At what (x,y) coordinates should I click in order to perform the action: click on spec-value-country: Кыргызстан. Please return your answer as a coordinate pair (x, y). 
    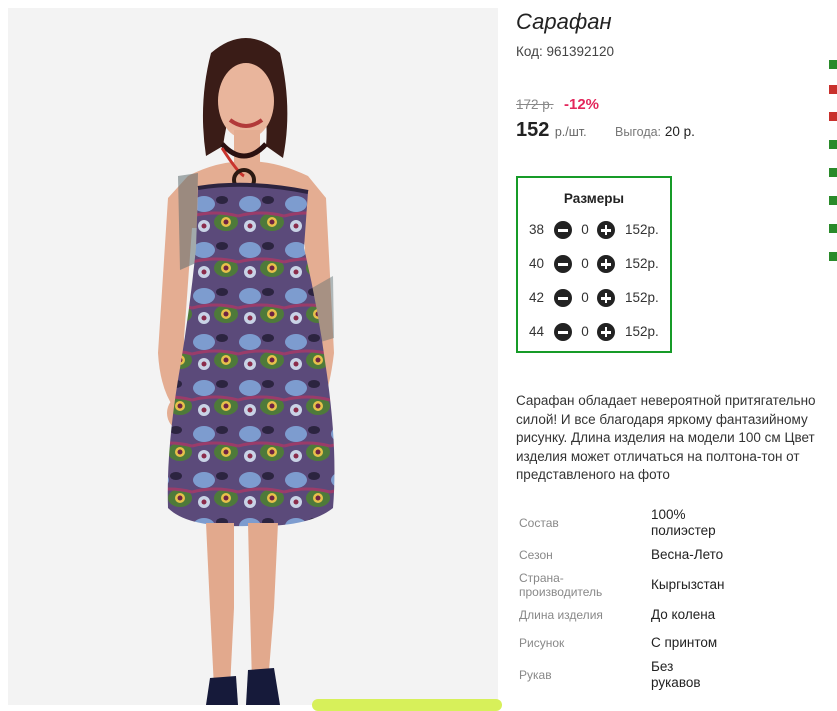
    Looking at the image, I should click on (688, 584).